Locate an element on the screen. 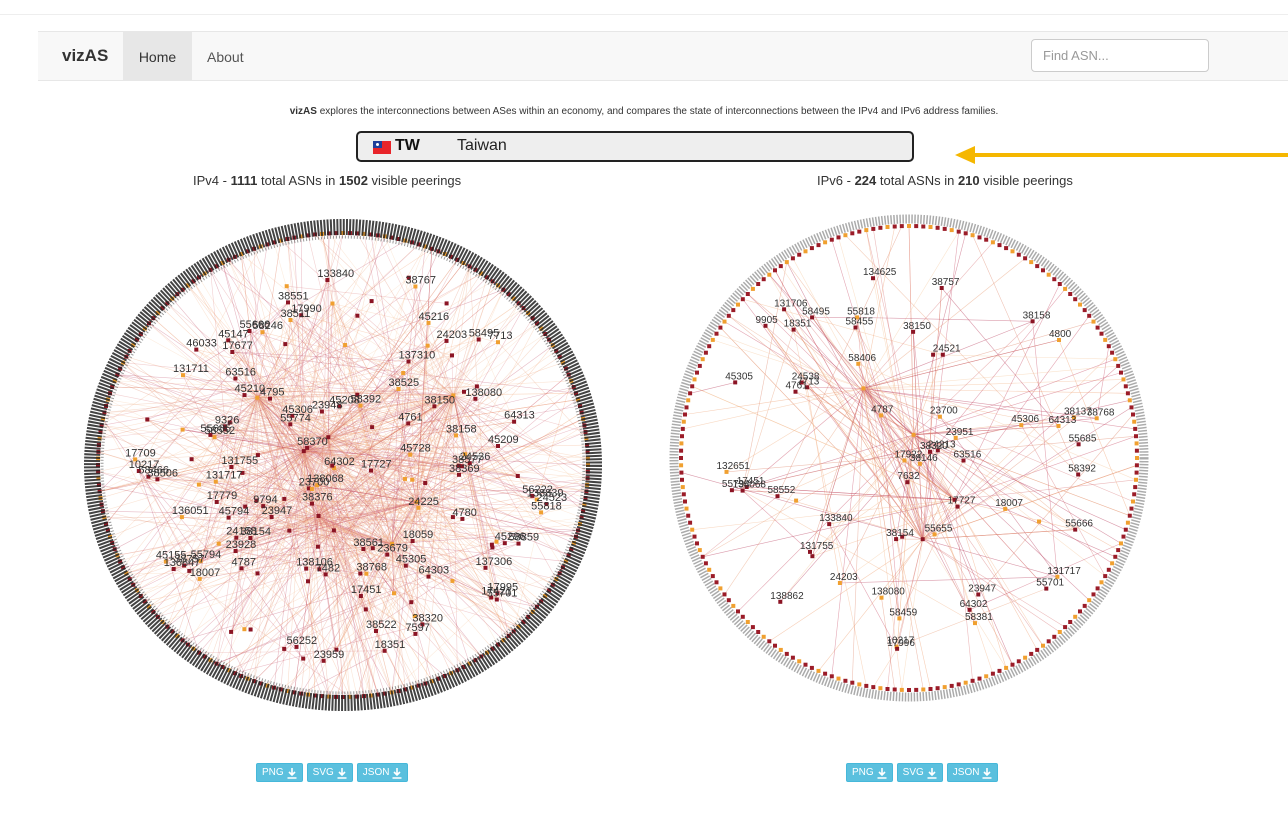 The height and width of the screenshot is (838, 1288). find-asn-input is located at coordinates (1120, 55).